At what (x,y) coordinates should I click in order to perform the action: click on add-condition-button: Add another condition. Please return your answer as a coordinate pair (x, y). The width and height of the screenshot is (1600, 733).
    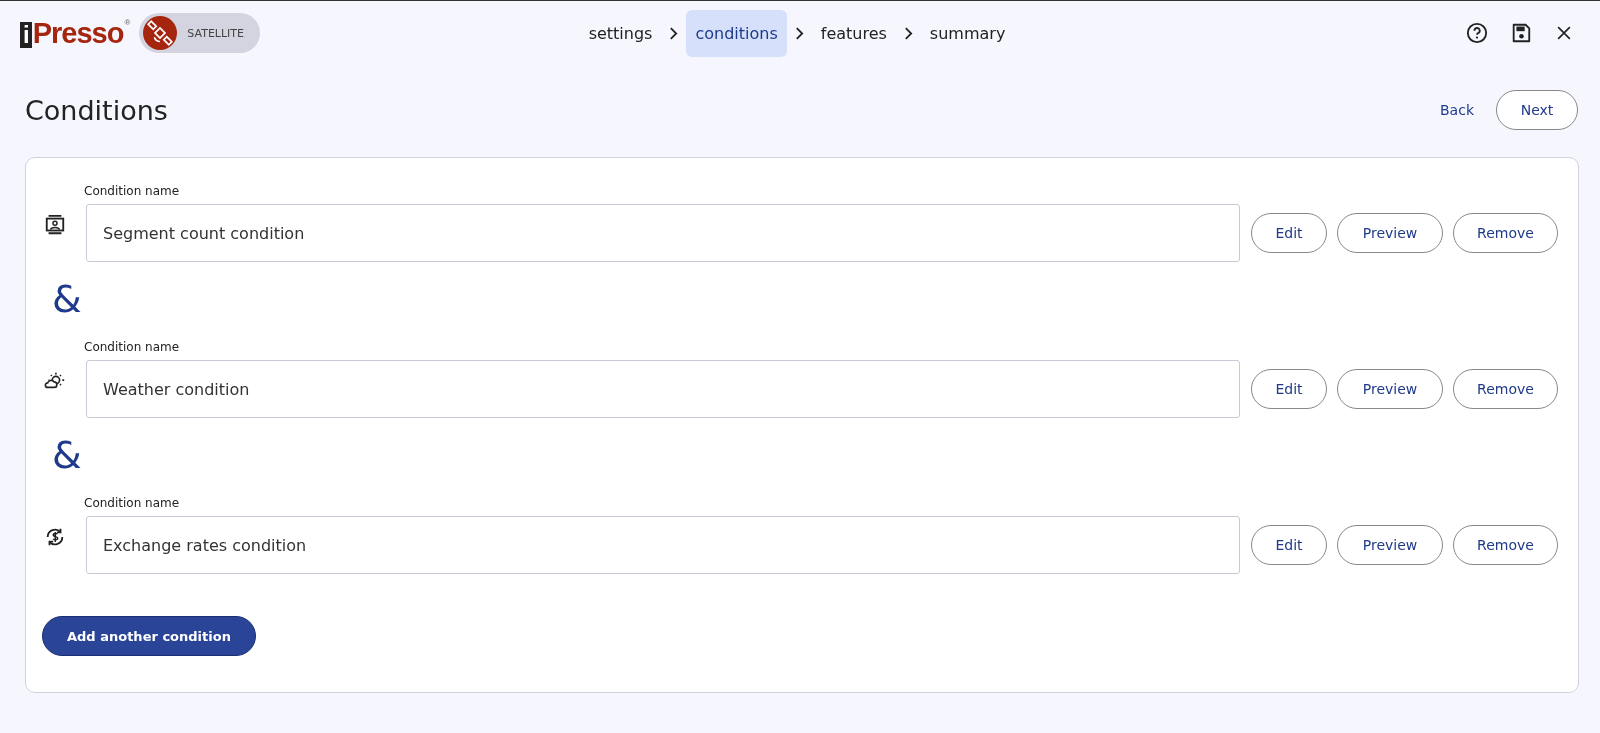
    Looking at the image, I should click on (149, 636).